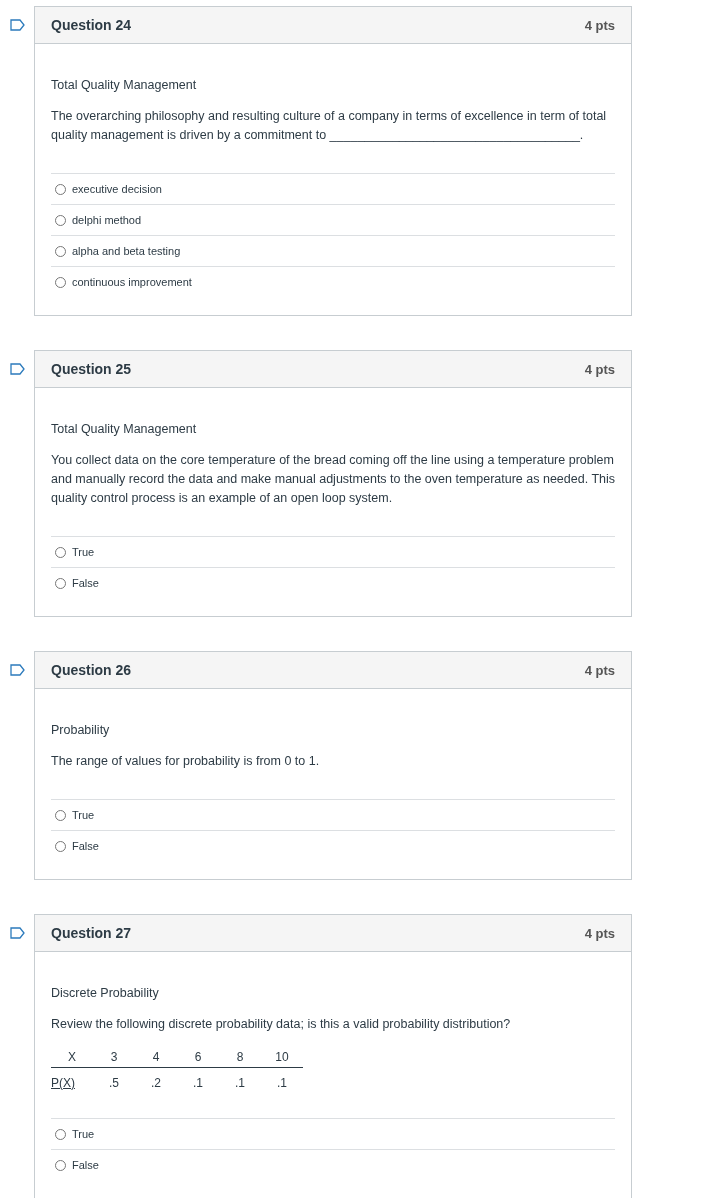  What do you see at coordinates (198, 1058) in the screenshot?
I see `table-cell: 6` at bounding box center [198, 1058].